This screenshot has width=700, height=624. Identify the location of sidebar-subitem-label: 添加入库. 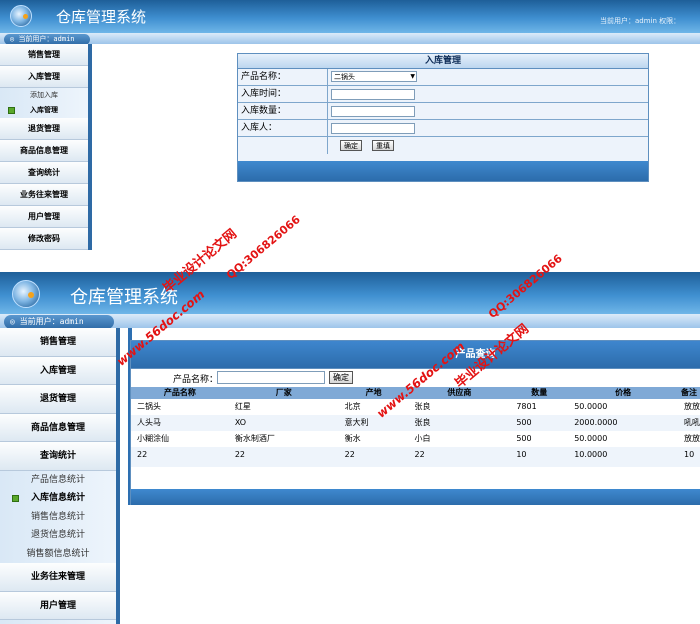
(44, 95).